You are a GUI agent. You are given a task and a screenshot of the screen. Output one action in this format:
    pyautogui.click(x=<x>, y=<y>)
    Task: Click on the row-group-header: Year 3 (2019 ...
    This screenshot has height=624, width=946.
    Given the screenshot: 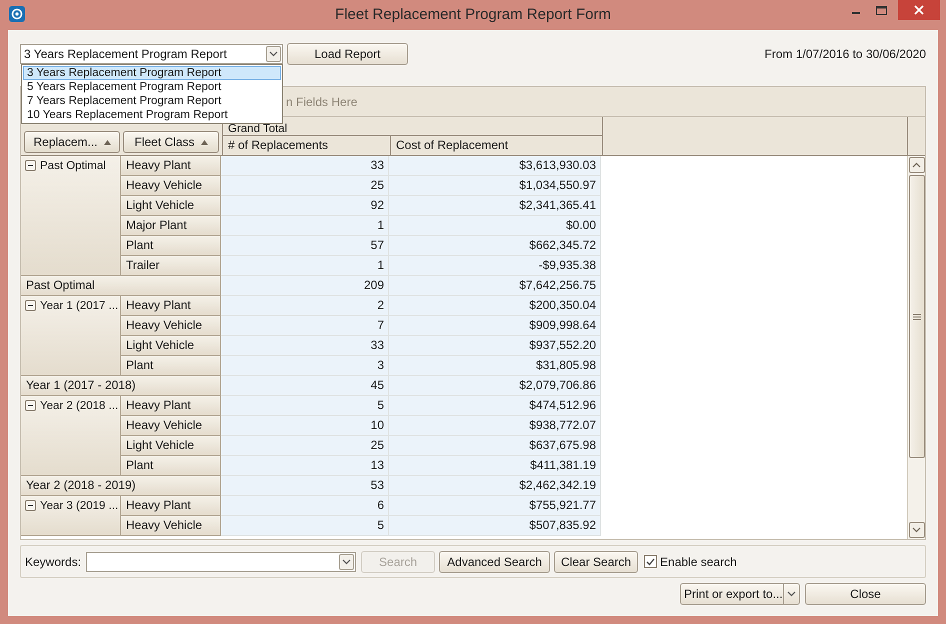 What is the action you would take?
    pyautogui.click(x=71, y=516)
    